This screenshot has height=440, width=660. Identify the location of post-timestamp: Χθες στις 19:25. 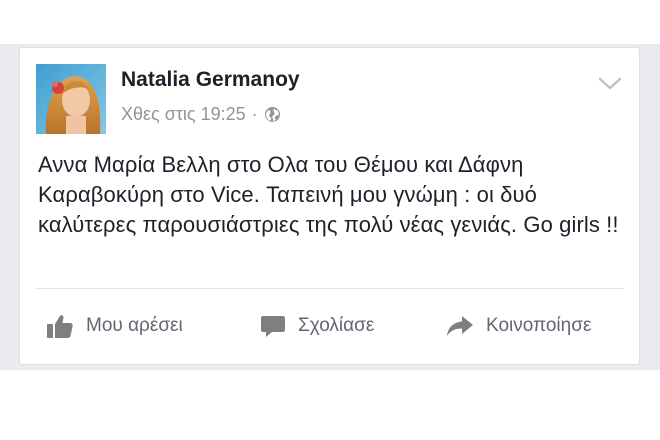
(183, 114).